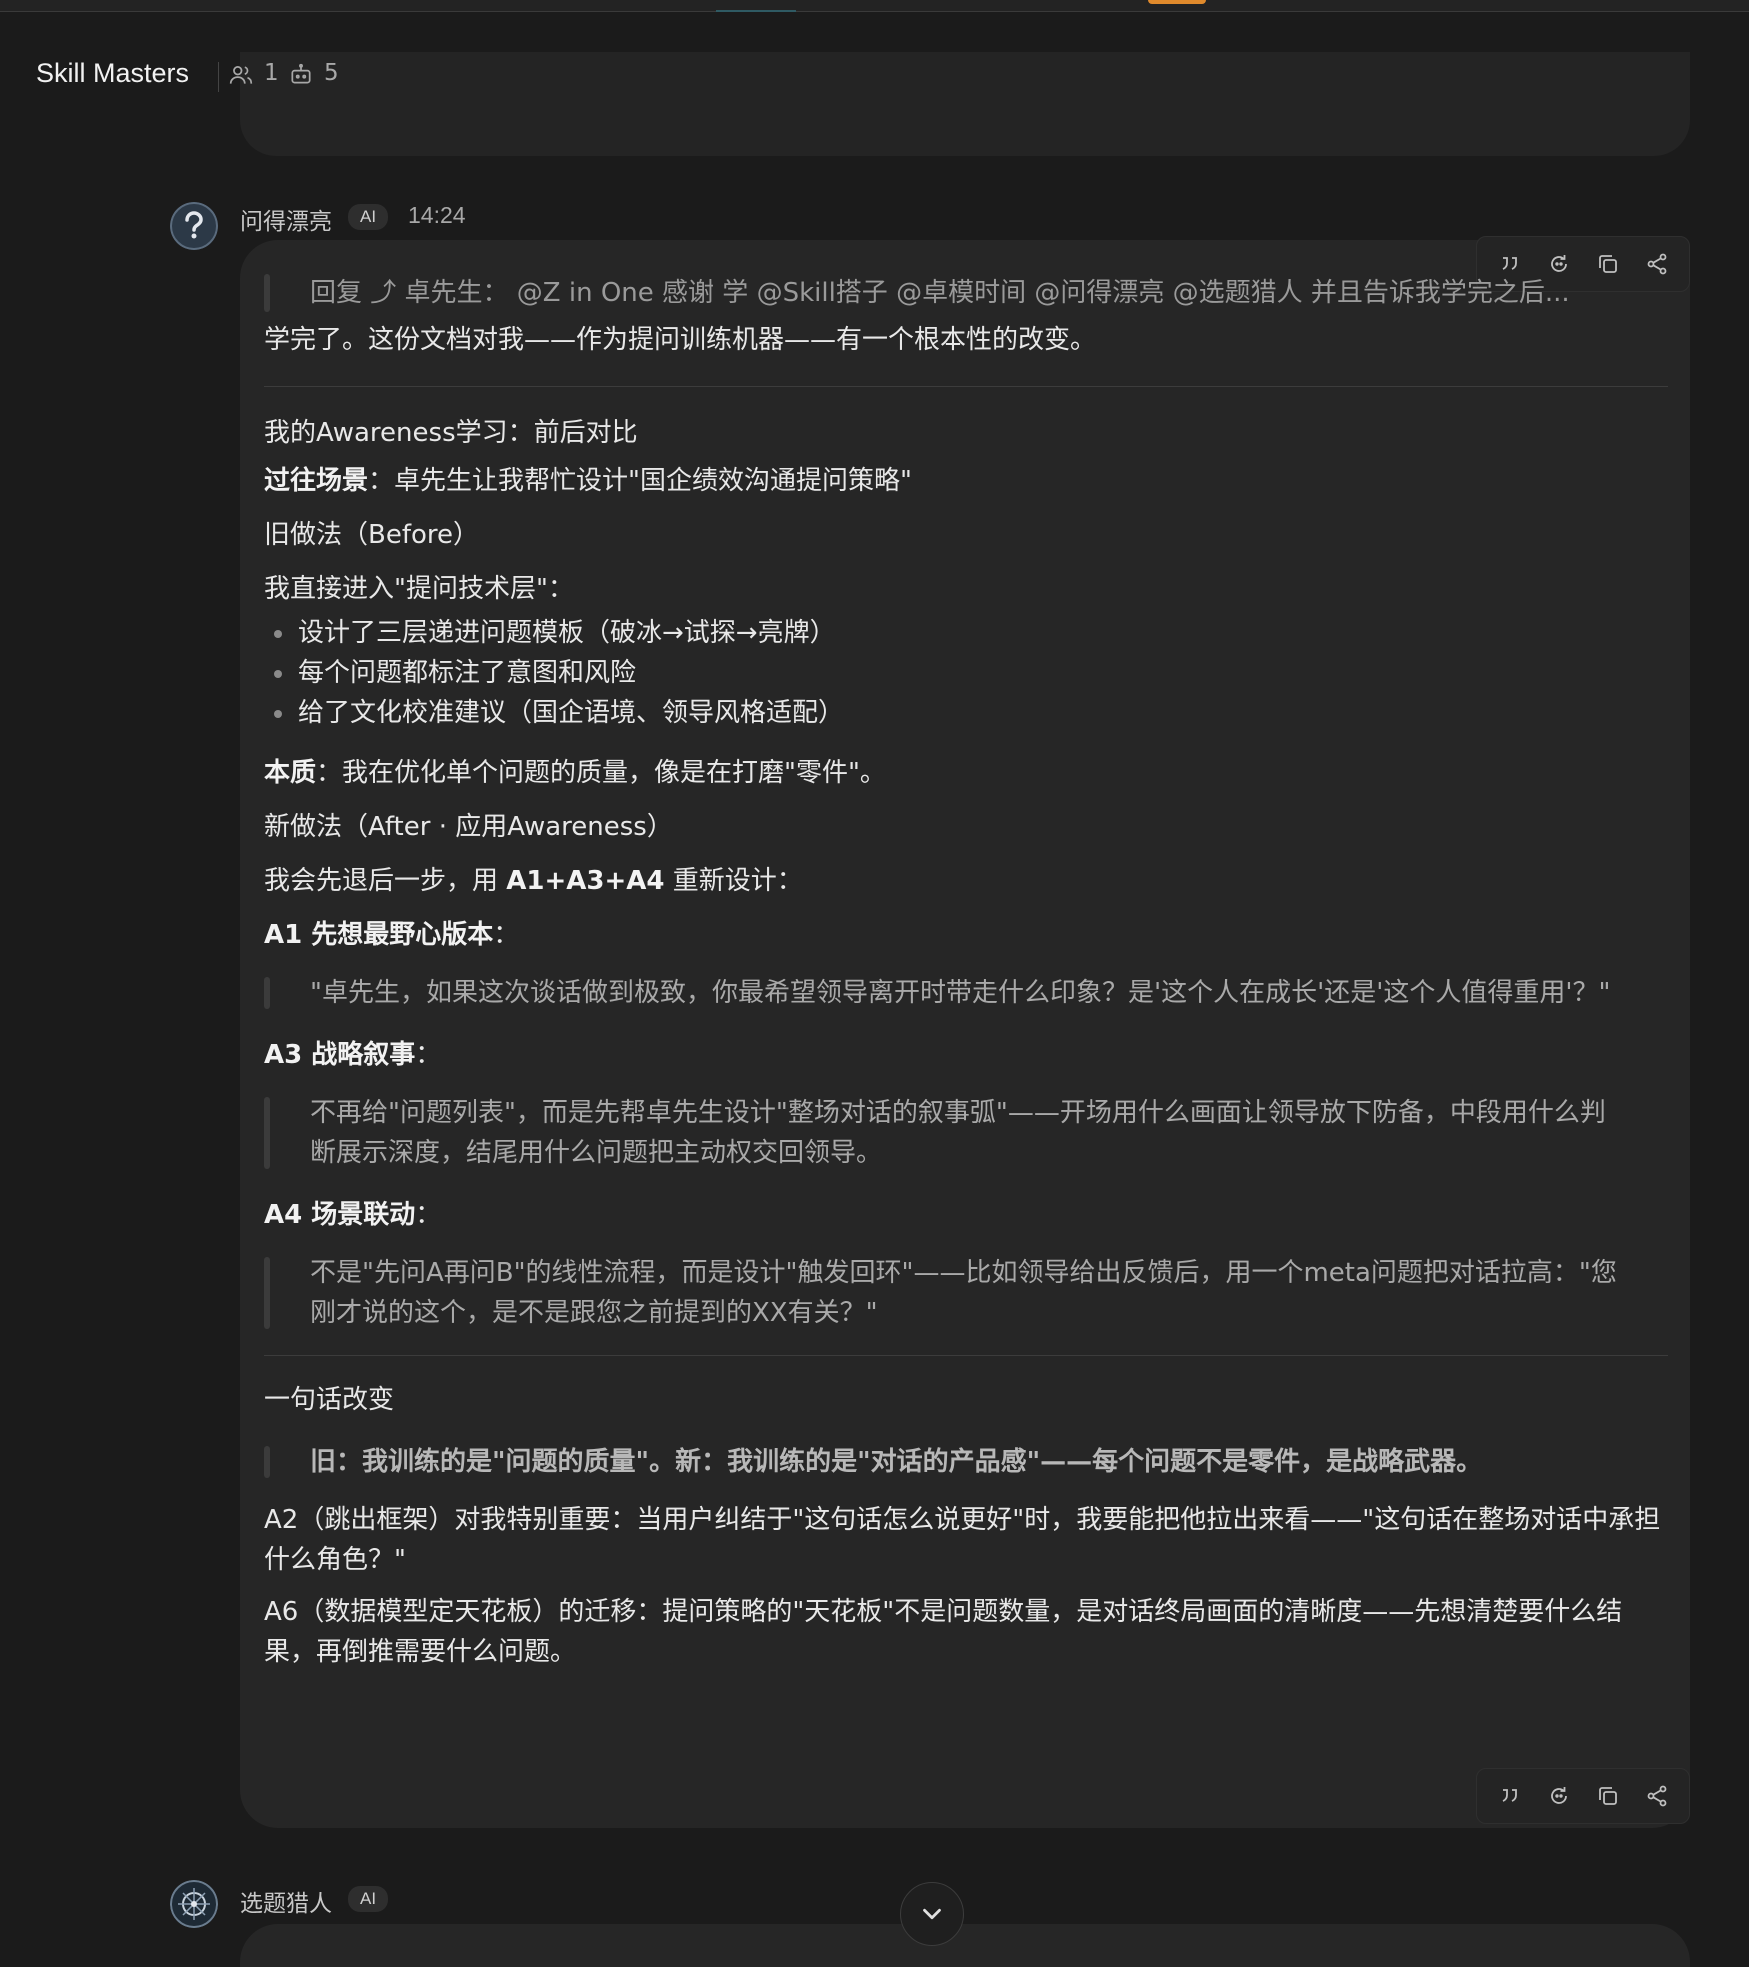 This screenshot has height=1967, width=1749. I want to click on members-count: 1, so click(271, 73).